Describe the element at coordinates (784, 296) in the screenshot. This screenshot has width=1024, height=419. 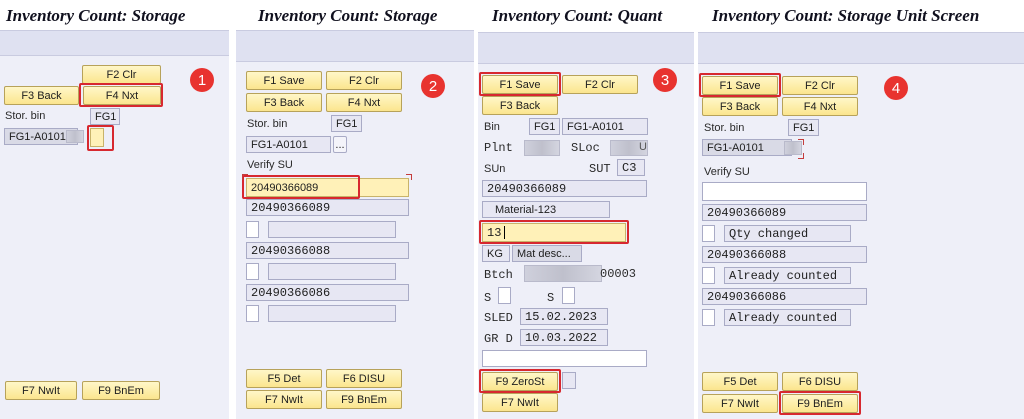
I see `su-list-item-3: 20490366086` at that location.